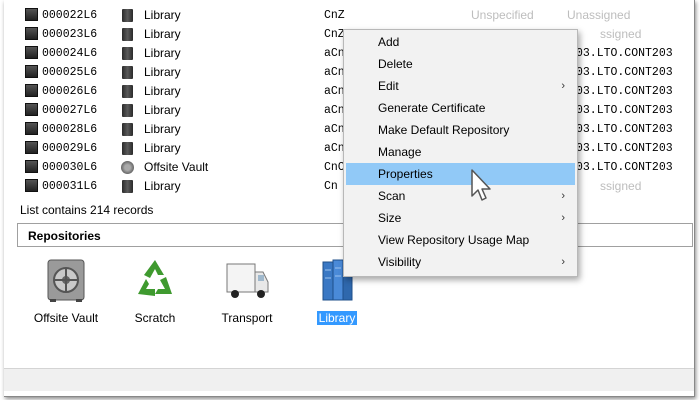  What do you see at coordinates (247, 318) in the screenshot?
I see `repository-label: Transport` at bounding box center [247, 318].